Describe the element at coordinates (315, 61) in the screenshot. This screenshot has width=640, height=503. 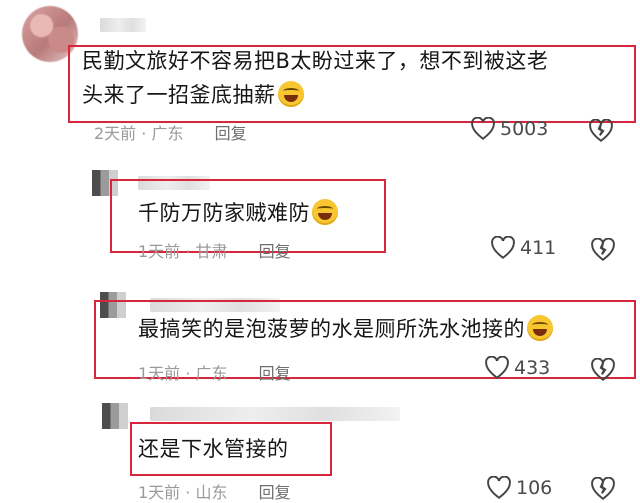
I see `comment-text-line1: 民勤文旅好不容易把B太盼过来了，想不到被这老` at that location.